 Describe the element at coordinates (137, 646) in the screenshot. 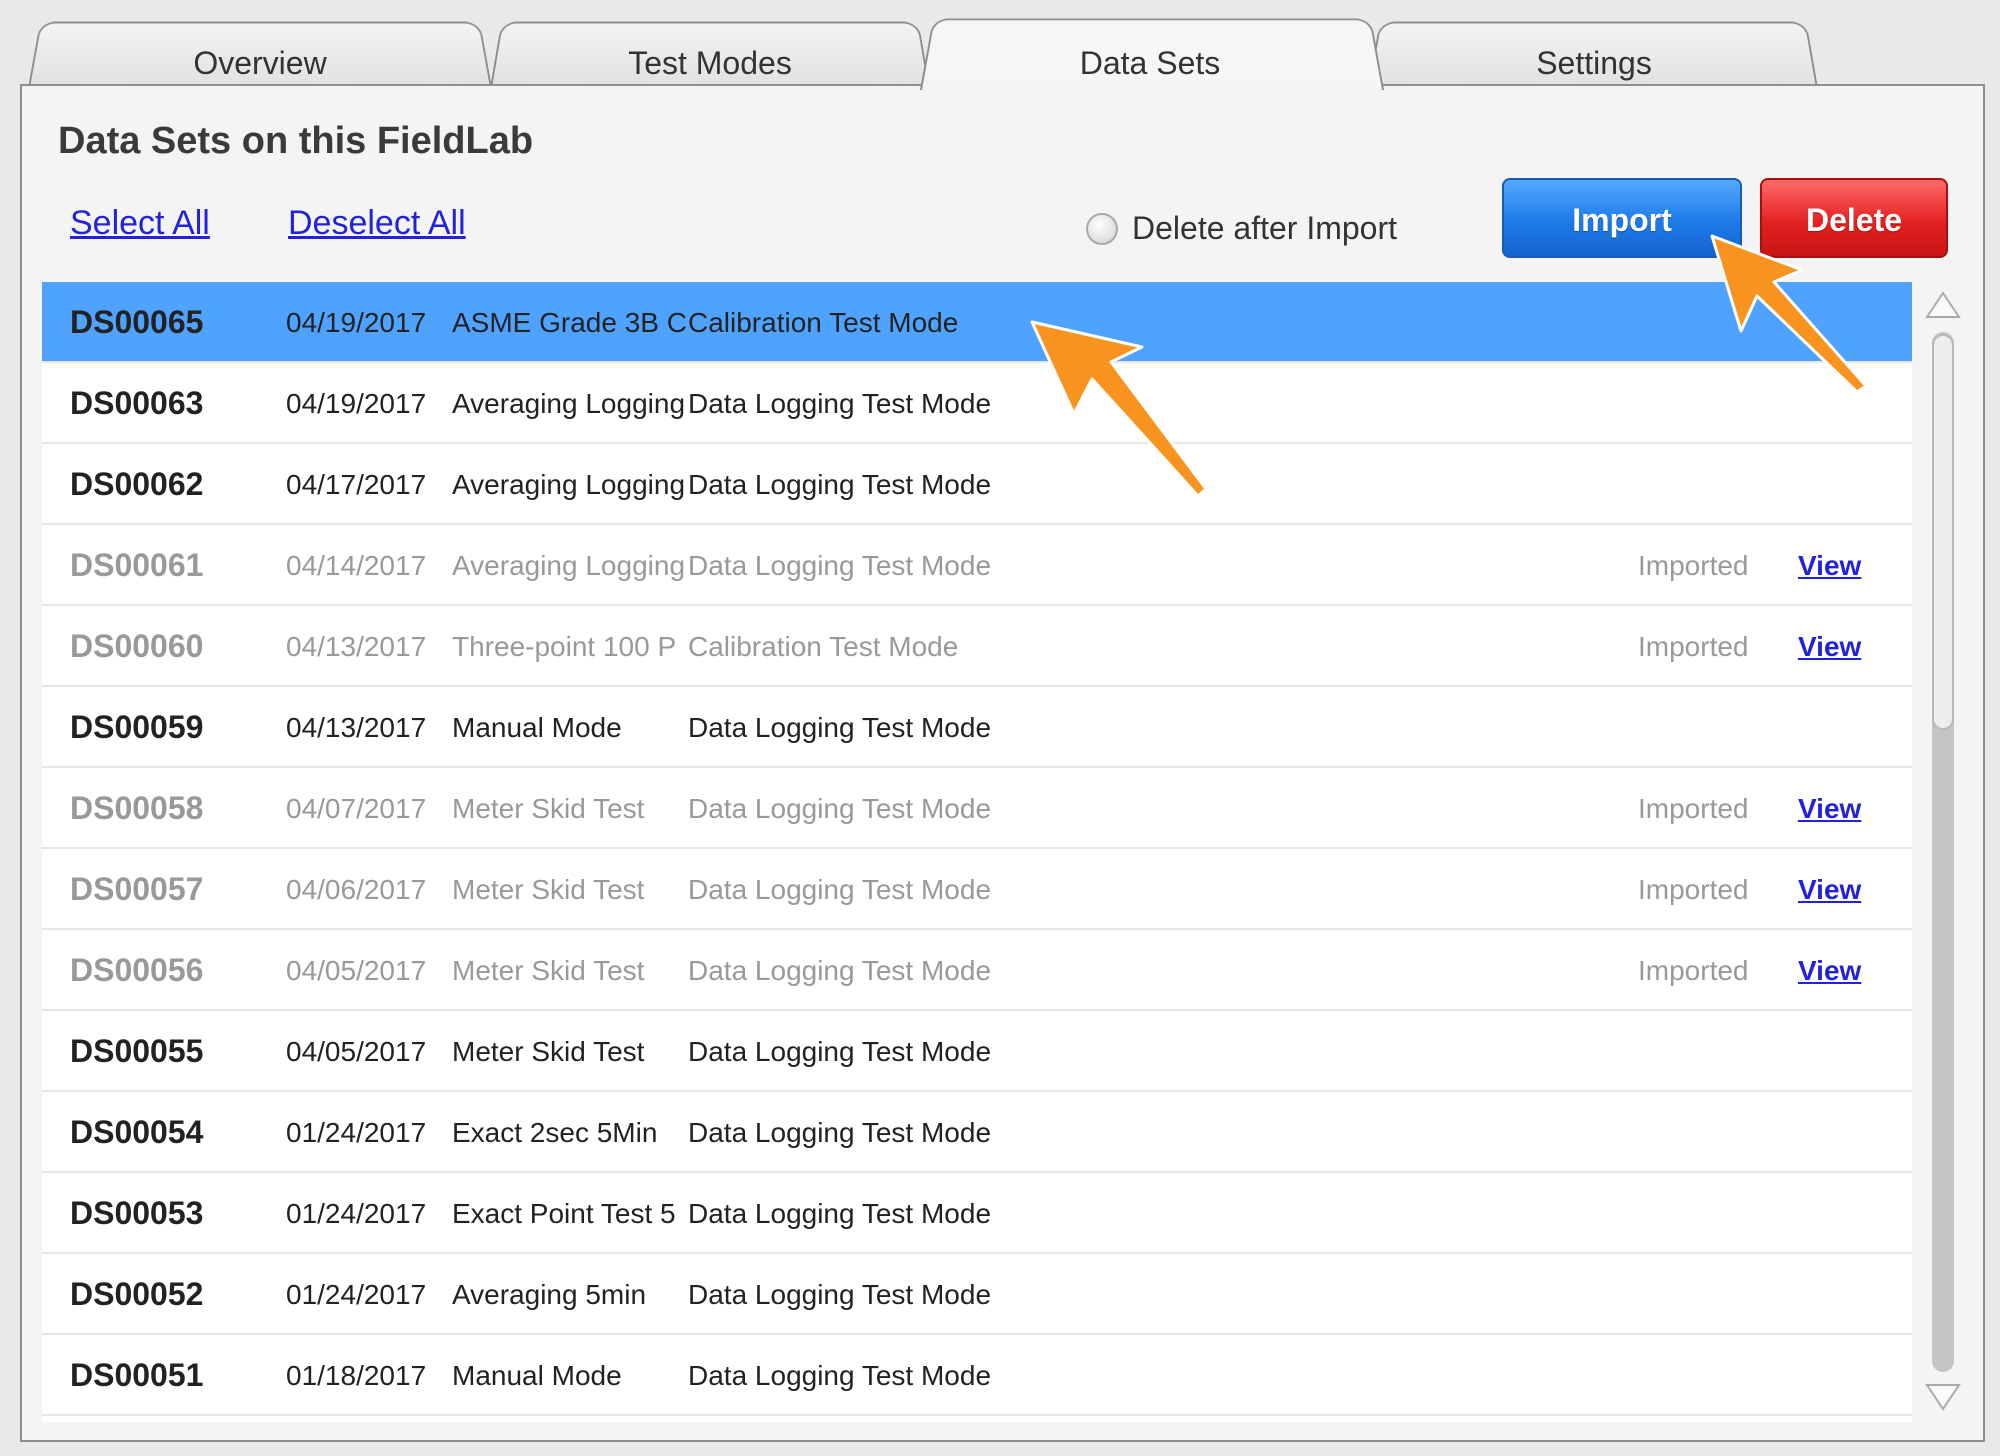

I see `dataset-id: DS00060` at that location.